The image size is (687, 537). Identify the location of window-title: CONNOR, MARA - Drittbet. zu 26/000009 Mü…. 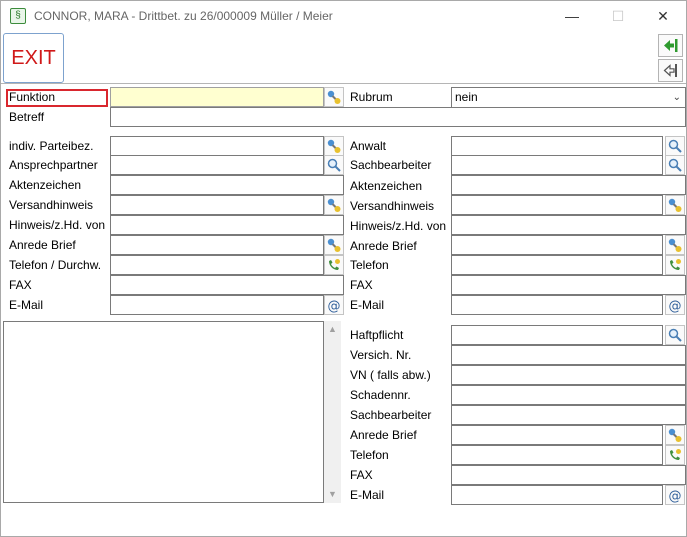
(183, 16).